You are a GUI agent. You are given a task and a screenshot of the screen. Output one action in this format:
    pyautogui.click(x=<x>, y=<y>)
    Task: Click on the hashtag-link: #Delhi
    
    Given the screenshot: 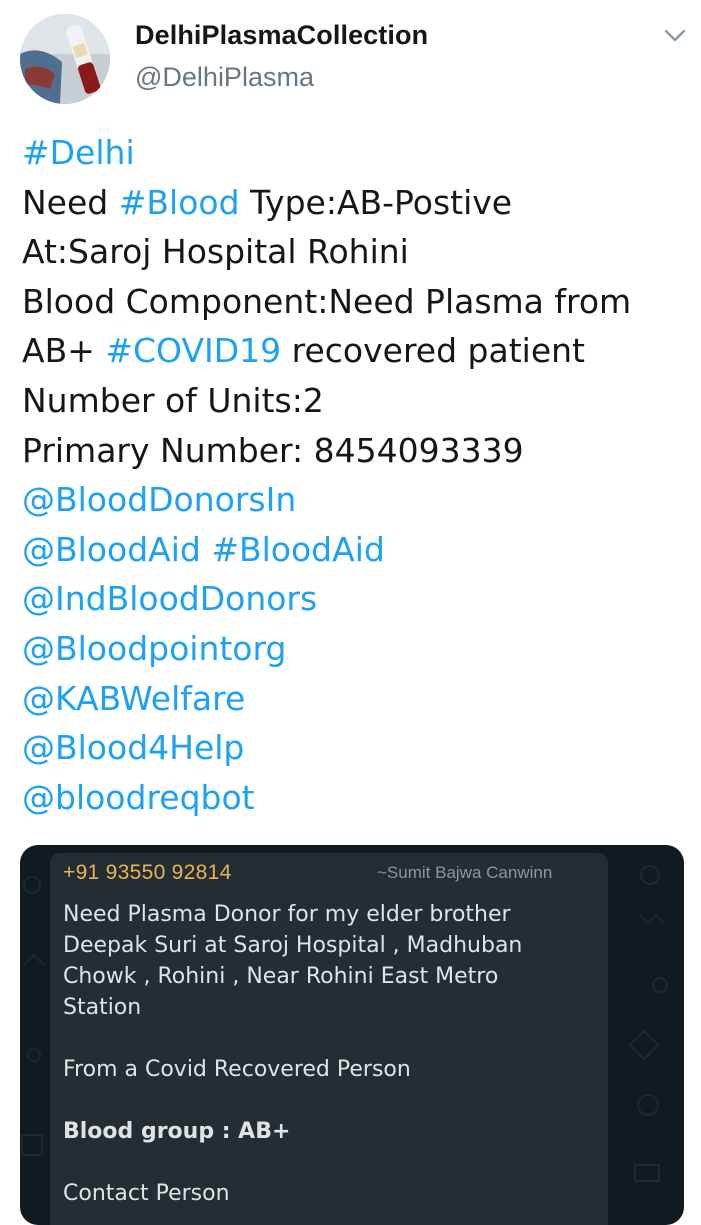 What is the action you would take?
    pyautogui.click(x=78, y=152)
    